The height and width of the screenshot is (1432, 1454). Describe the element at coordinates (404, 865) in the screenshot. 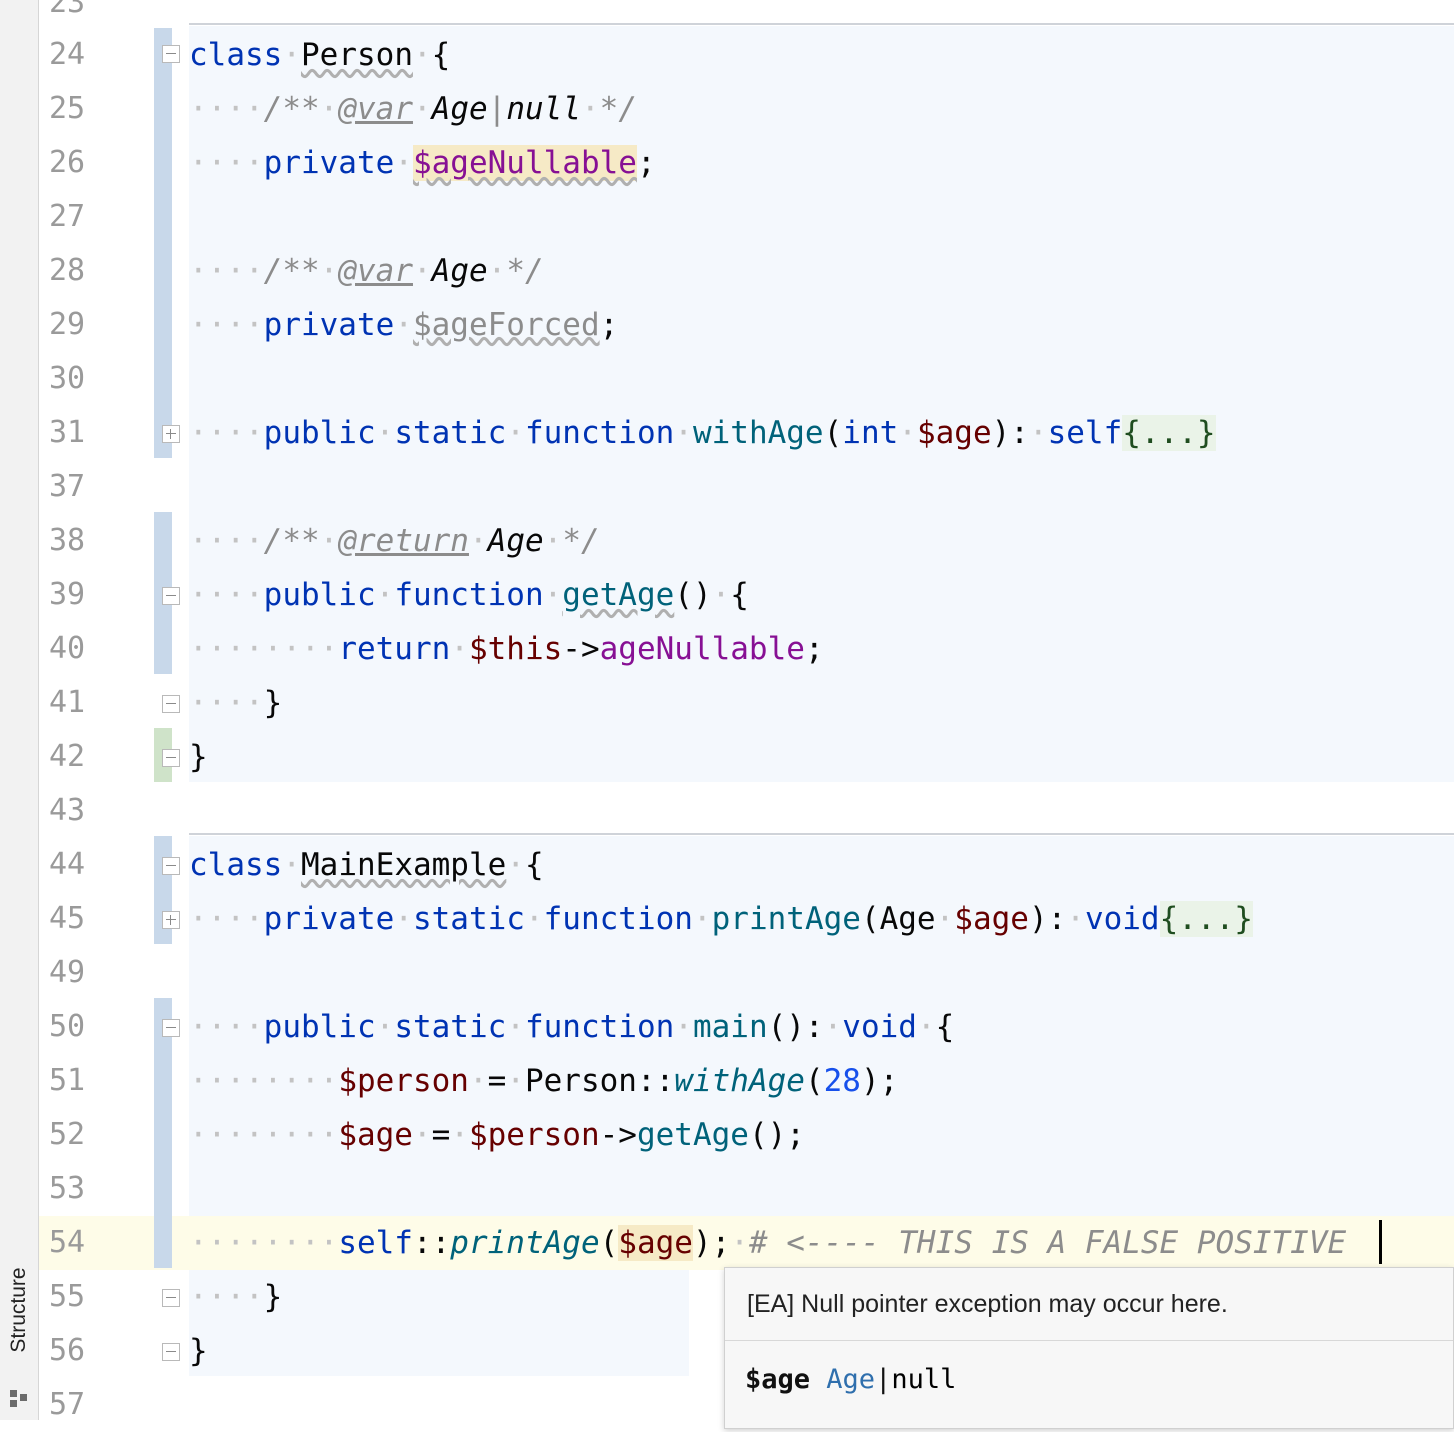

I see `class-name: MainExample` at that location.